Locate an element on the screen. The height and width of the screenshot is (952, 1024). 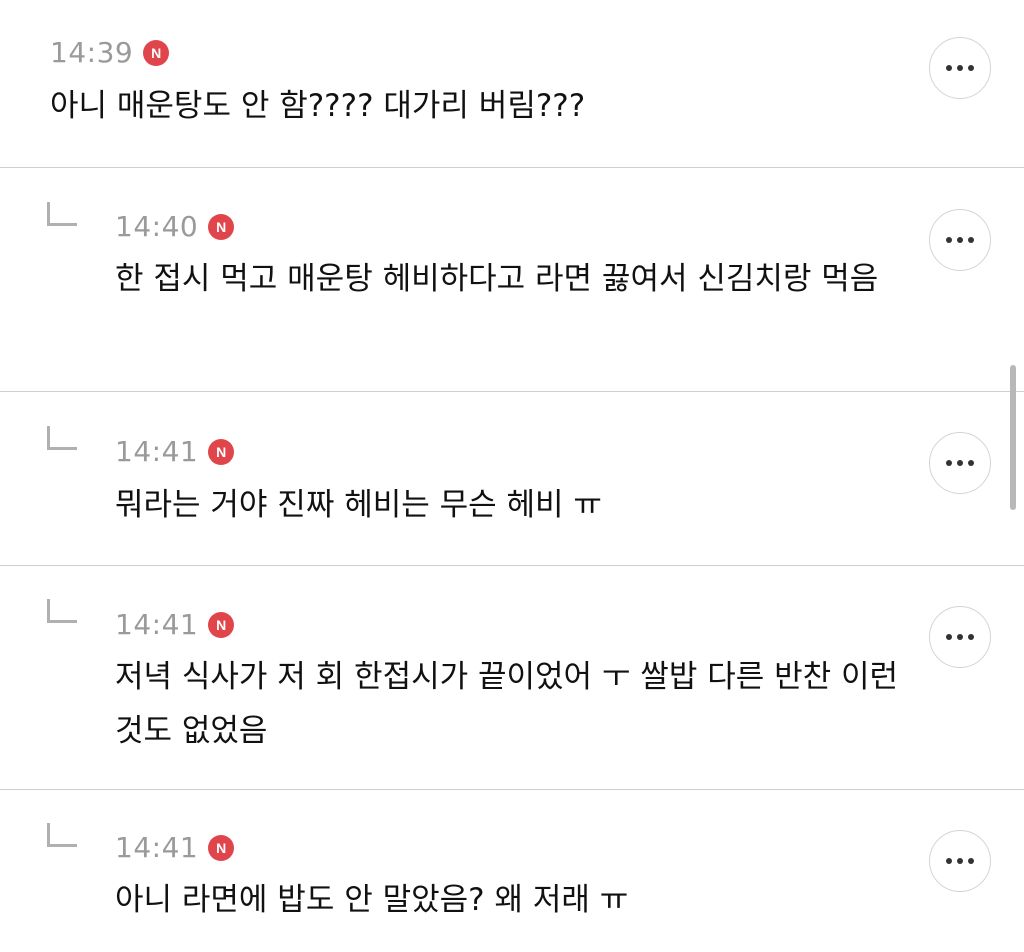
comment-text: 뭐라는 거야 진짜 헤비는 무슨 헤비 ㅠ is located at coordinates (358, 505).